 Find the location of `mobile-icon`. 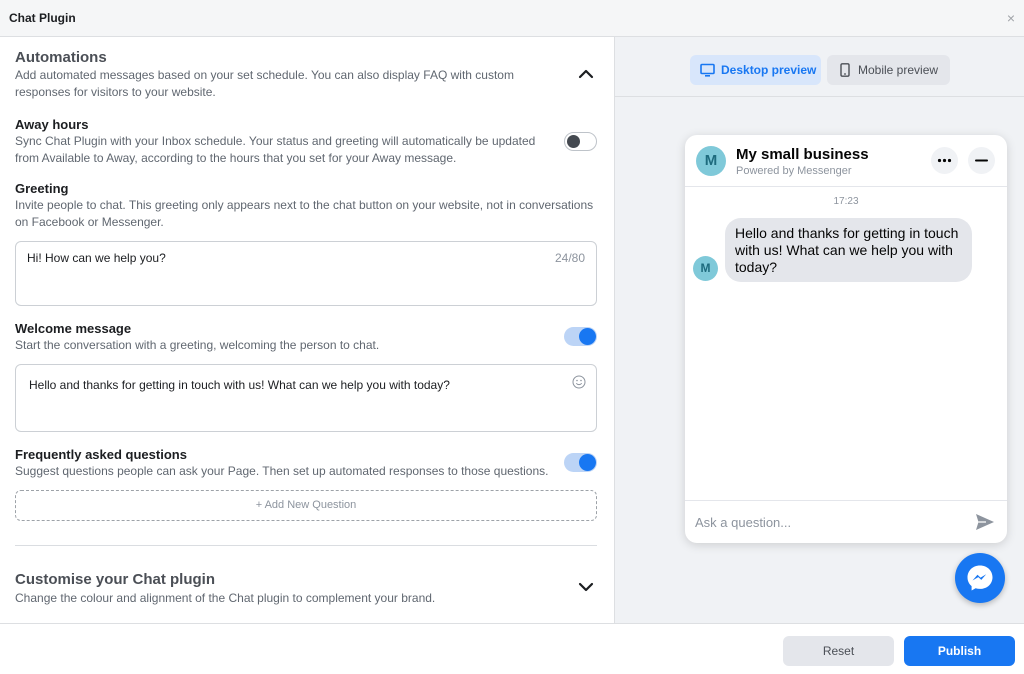

mobile-icon is located at coordinates (845, 70).